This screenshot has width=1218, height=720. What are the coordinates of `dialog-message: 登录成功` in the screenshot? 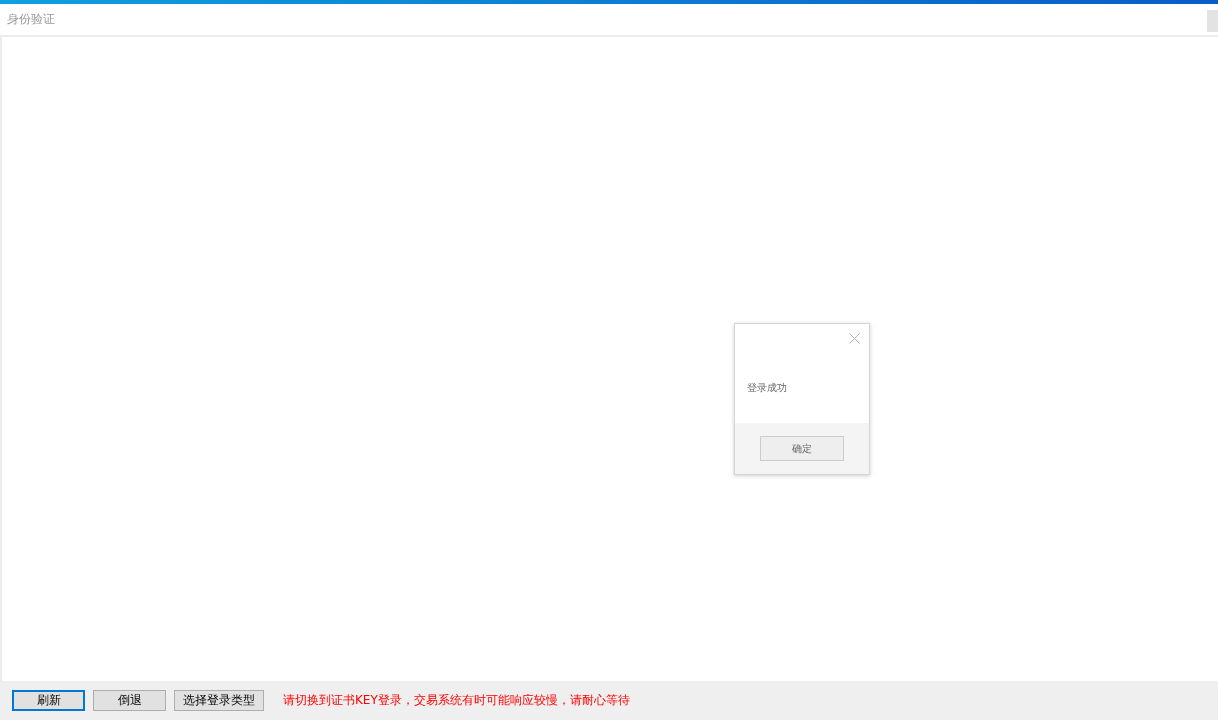 It's located at (767, 388).